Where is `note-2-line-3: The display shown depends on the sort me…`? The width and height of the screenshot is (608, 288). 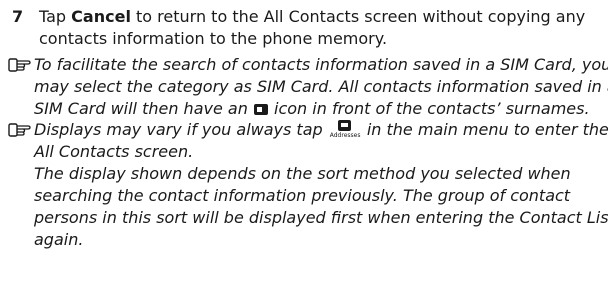 note-2-line-3: The display shown depends on the sort me… is located at coordinates (302, 173).